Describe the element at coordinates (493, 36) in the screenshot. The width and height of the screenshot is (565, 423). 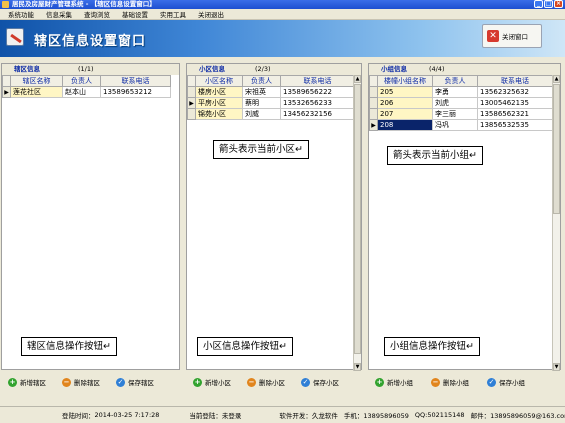
I see `close-icon: ✕` at that location.